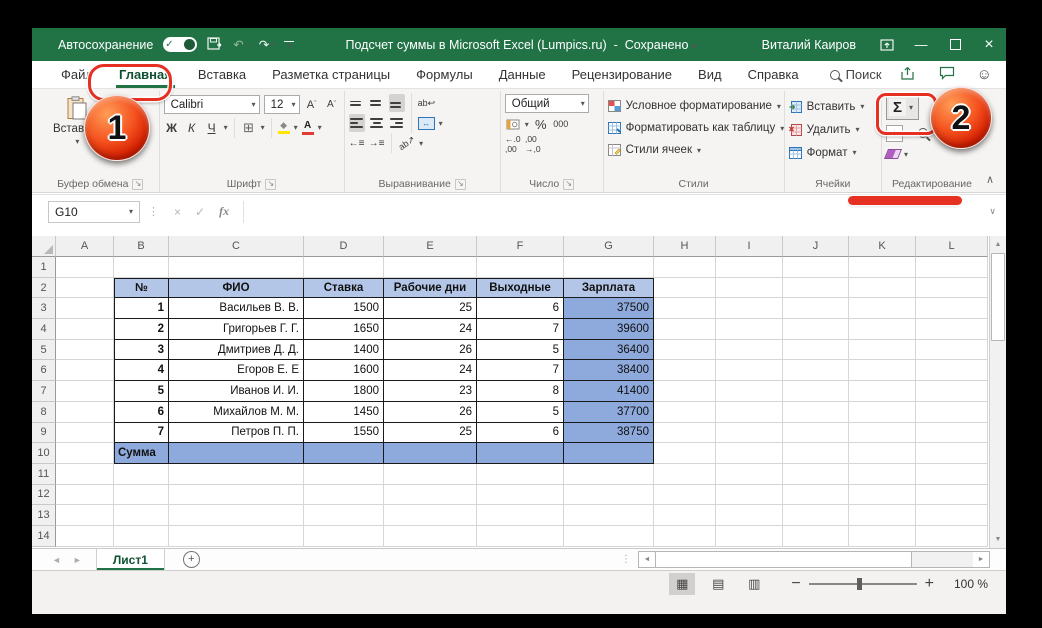 This screenshot has width=1042, height=628. I want to click on select-all-button, so click(44, 246).